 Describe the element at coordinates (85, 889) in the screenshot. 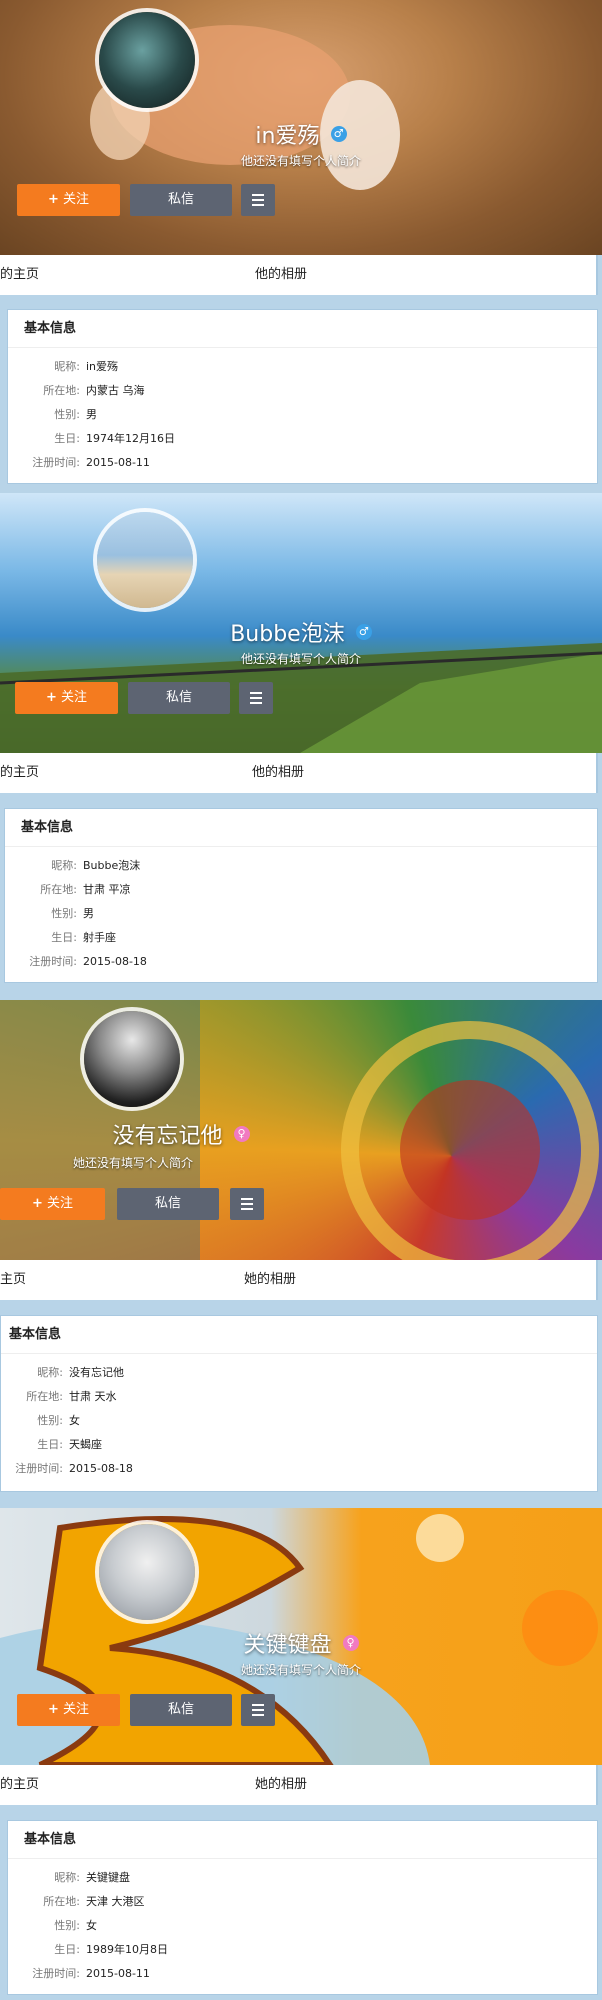

I see `info-row-location: 所在地: 甘肃 平凉` at that location.